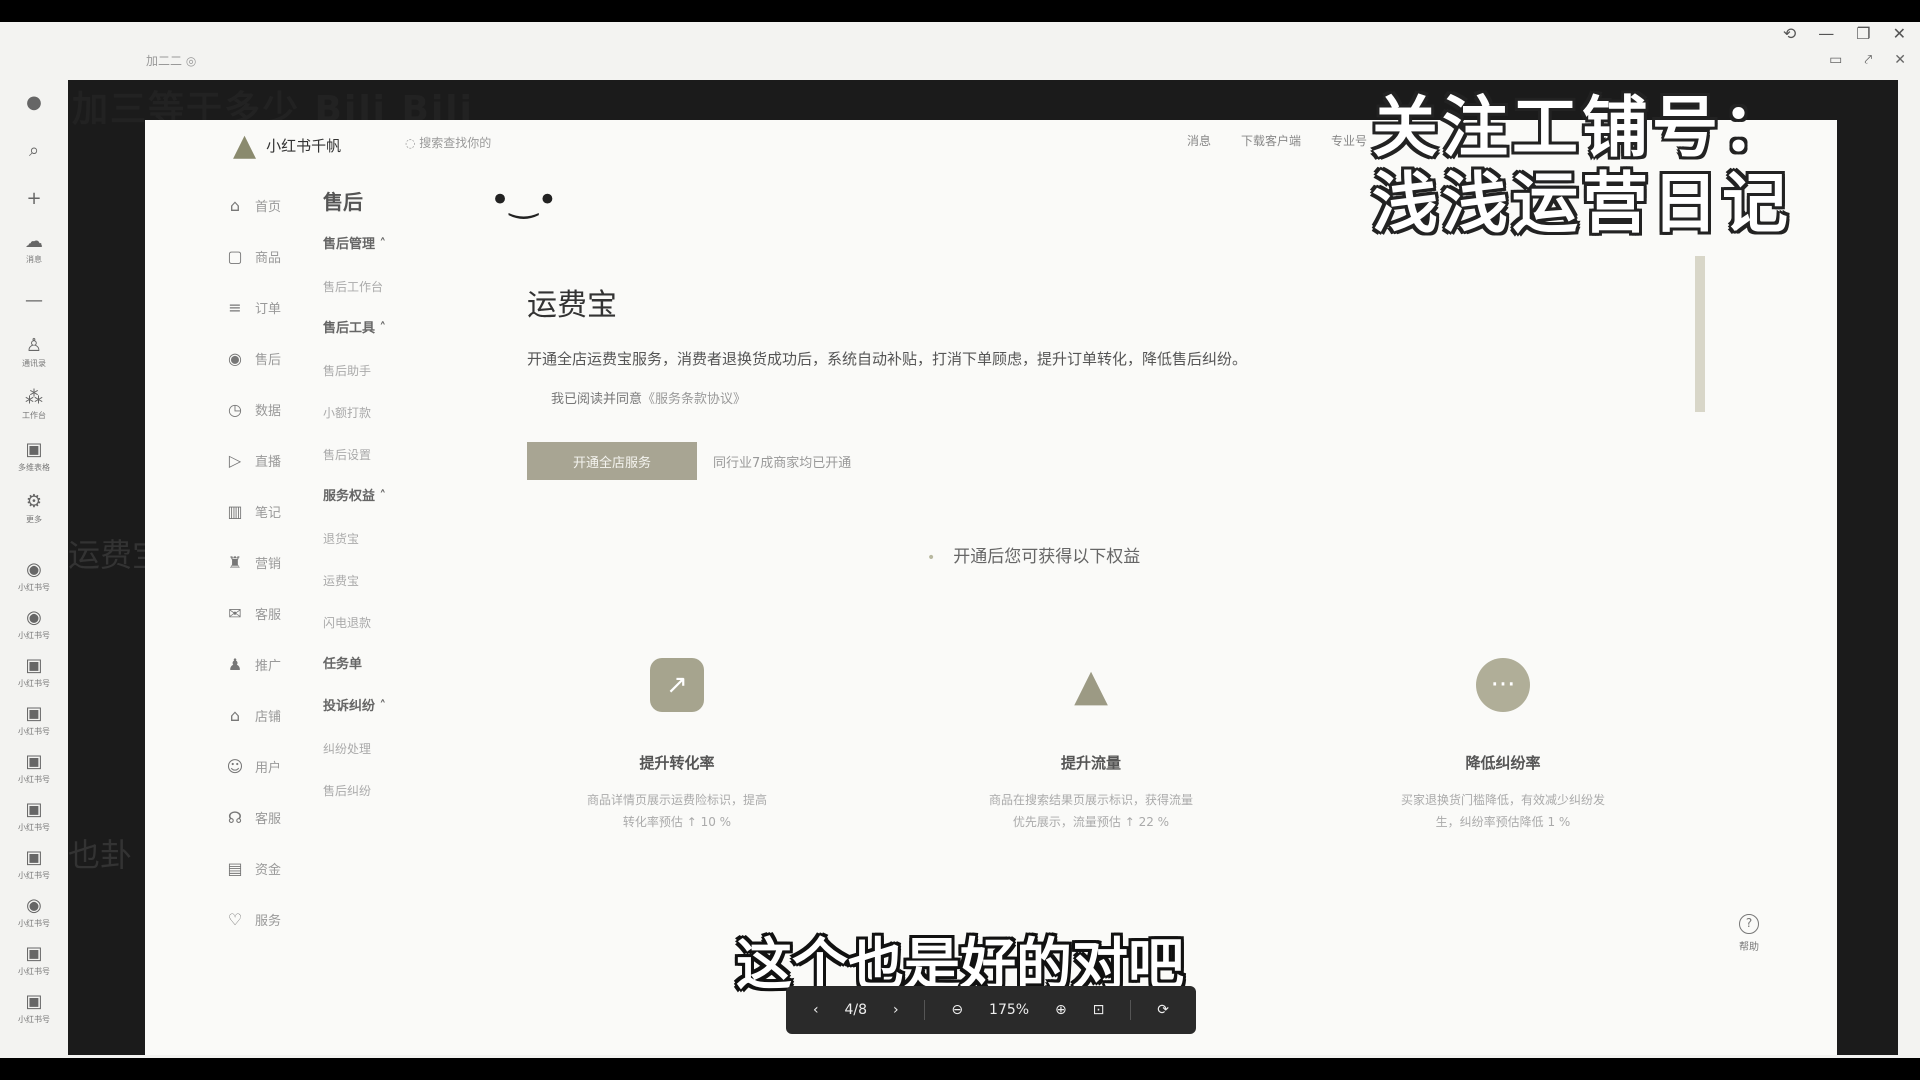  What do you see at coordinates (1835, 60) in the screenshot?
I see `window-icon: ▭` at bounding box center [1835, 60].